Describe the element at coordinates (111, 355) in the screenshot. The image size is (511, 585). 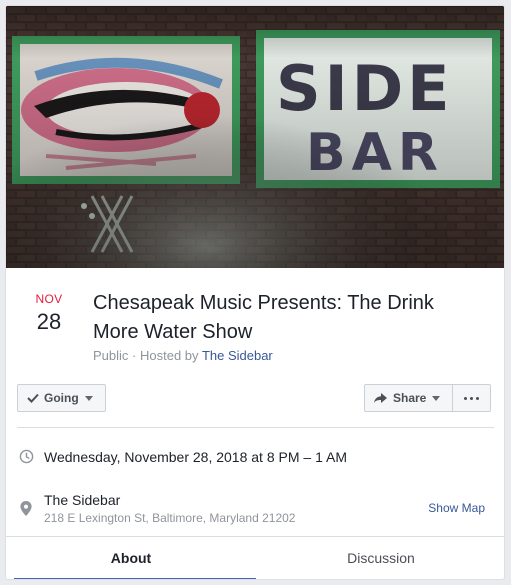
I see `event-privacy: Public` at that location.